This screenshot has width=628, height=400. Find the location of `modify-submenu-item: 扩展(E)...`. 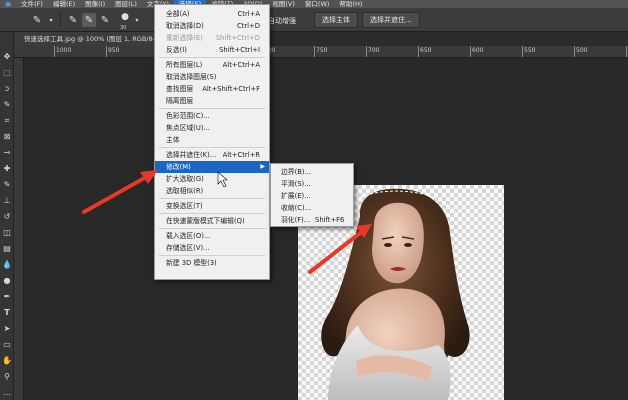

modify-submenu-item: 扩展(E)... is located at coordinates (312, 196).